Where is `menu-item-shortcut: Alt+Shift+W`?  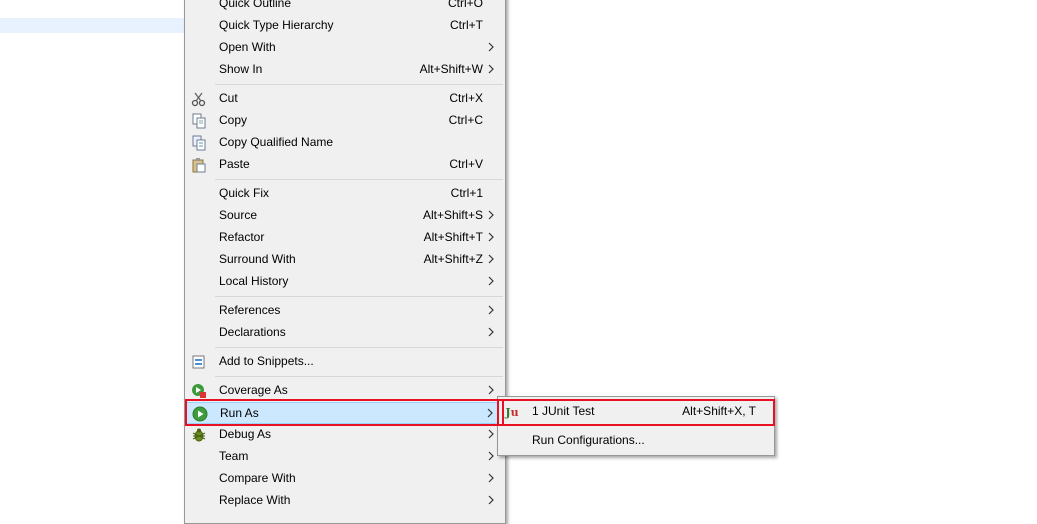 menu-item-shortcut: Alt+Shift+W is located at coordinates (451, 69).